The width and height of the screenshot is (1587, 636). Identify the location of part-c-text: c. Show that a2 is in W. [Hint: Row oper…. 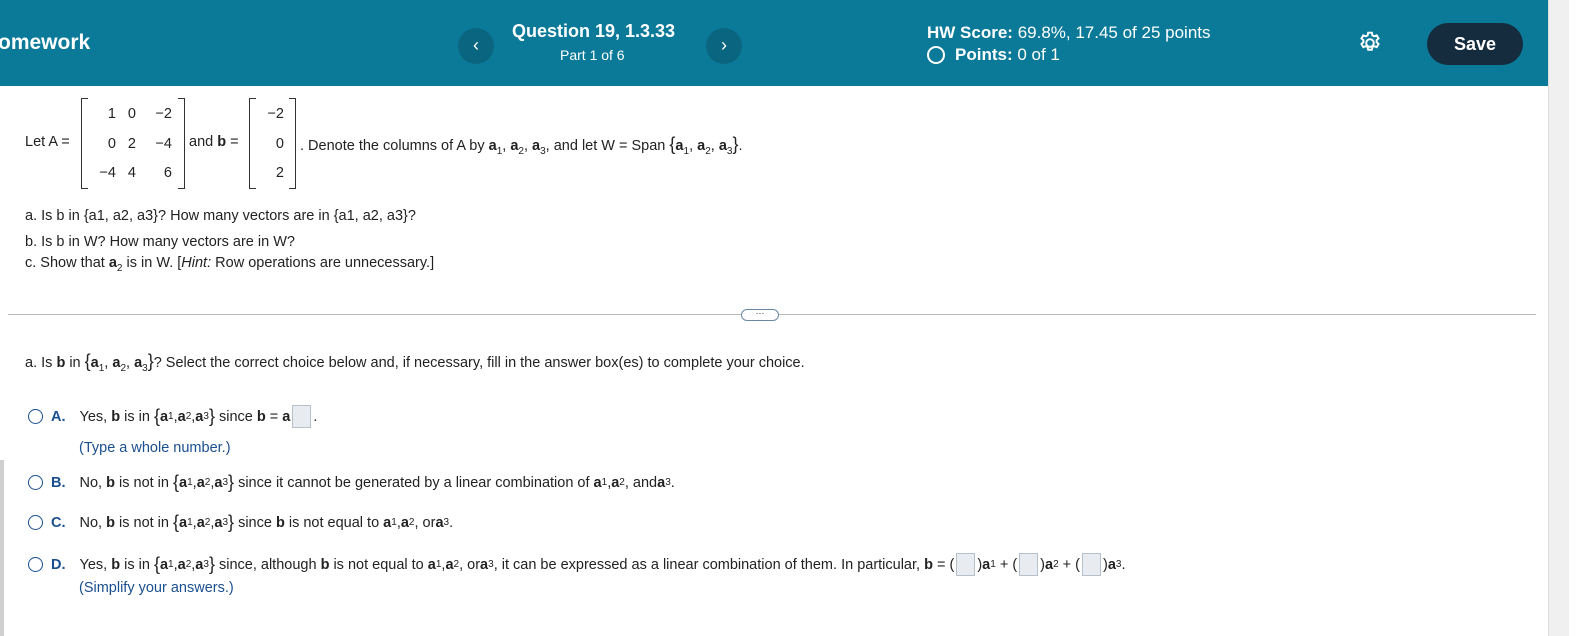
(230, 264).